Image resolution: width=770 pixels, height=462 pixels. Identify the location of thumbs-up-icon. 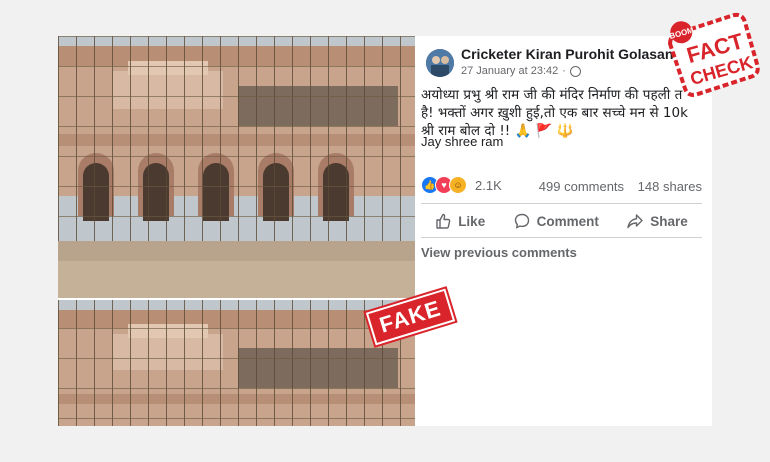
(443, 221).